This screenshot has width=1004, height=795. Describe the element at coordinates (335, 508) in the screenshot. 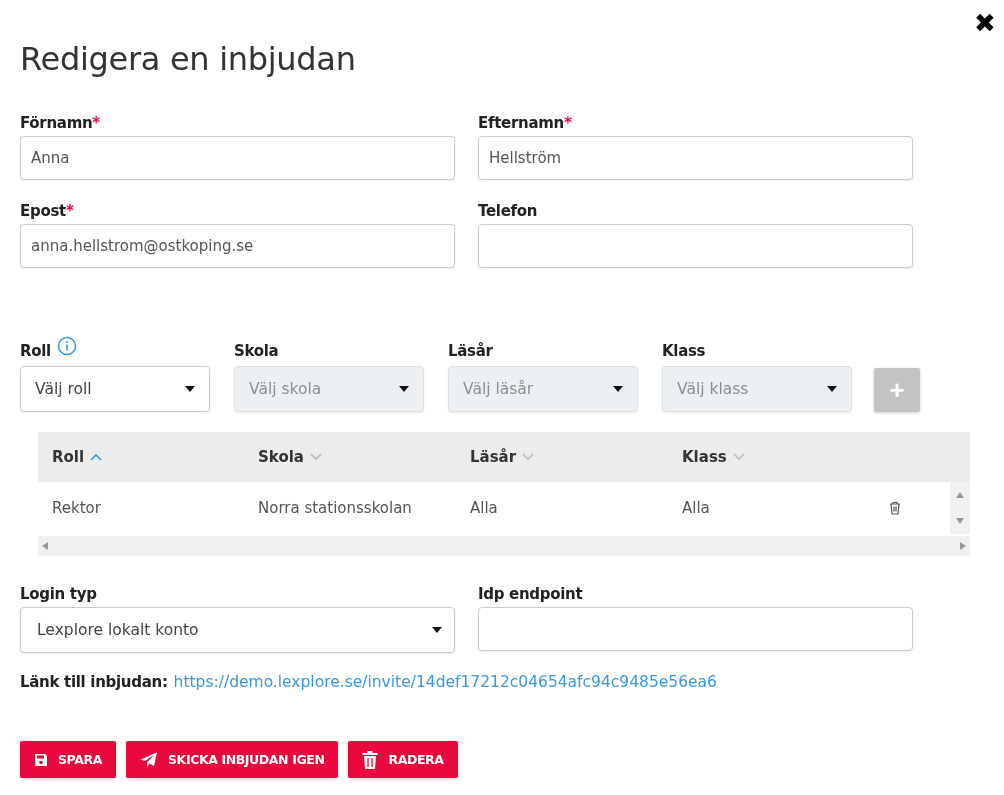

I see `table-cell-text: Norra stationsskolan` at that location.